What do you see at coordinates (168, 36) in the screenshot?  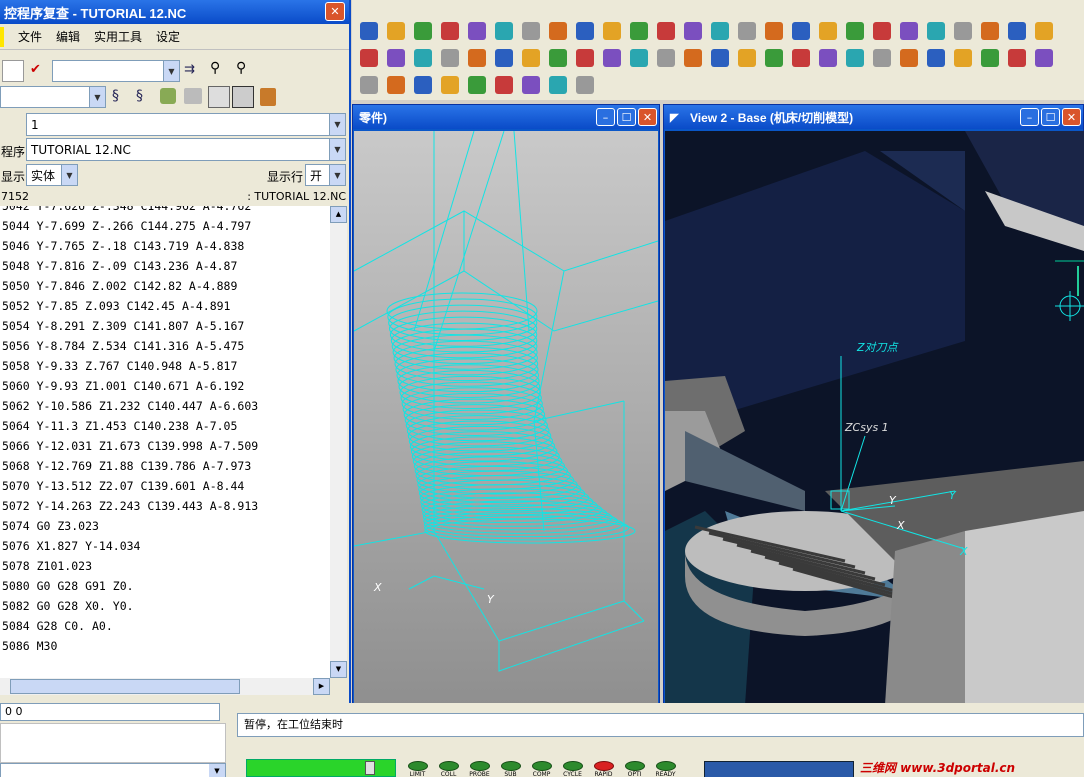 I see `menu-settings: 设定` at bounding box center [168, 36].